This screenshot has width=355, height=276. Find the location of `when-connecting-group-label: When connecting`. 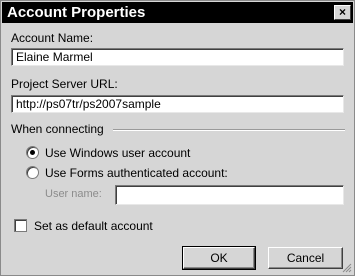

when-connecting-group-label: When connecting is located at coordinates (57, 129).